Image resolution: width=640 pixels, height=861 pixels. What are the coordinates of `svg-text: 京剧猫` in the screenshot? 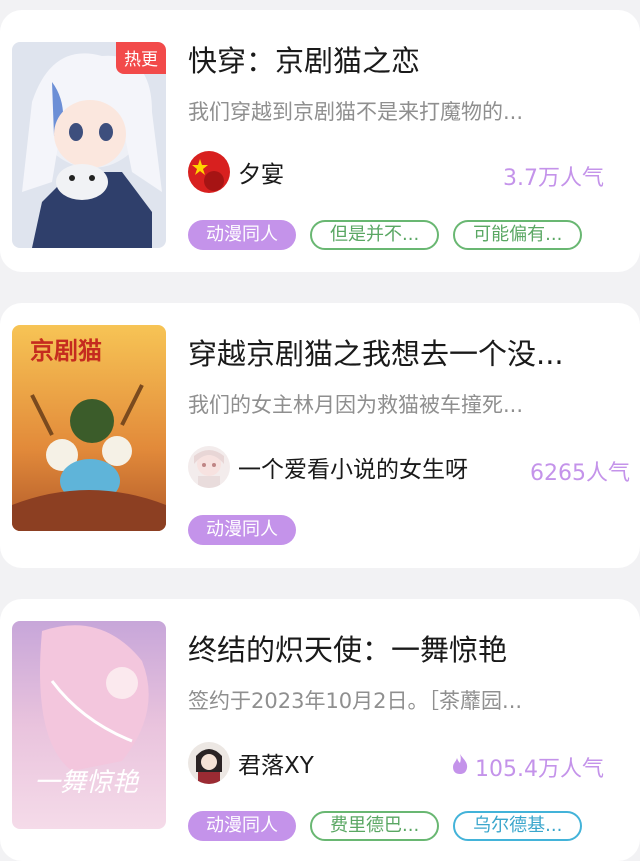 It's located at (66, 351).